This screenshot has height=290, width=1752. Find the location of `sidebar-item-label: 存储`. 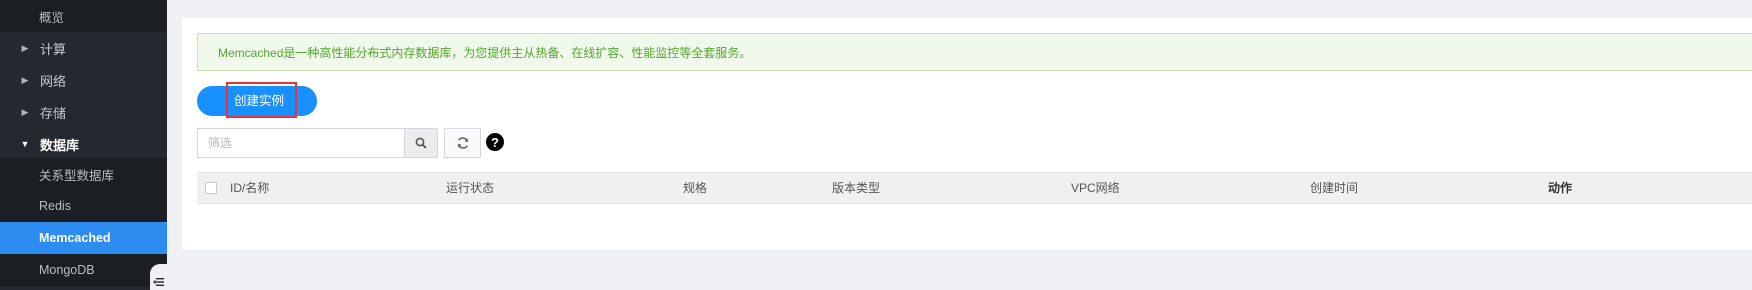

sidebar-item-label: 存储 is located at coordinates (53, 113).